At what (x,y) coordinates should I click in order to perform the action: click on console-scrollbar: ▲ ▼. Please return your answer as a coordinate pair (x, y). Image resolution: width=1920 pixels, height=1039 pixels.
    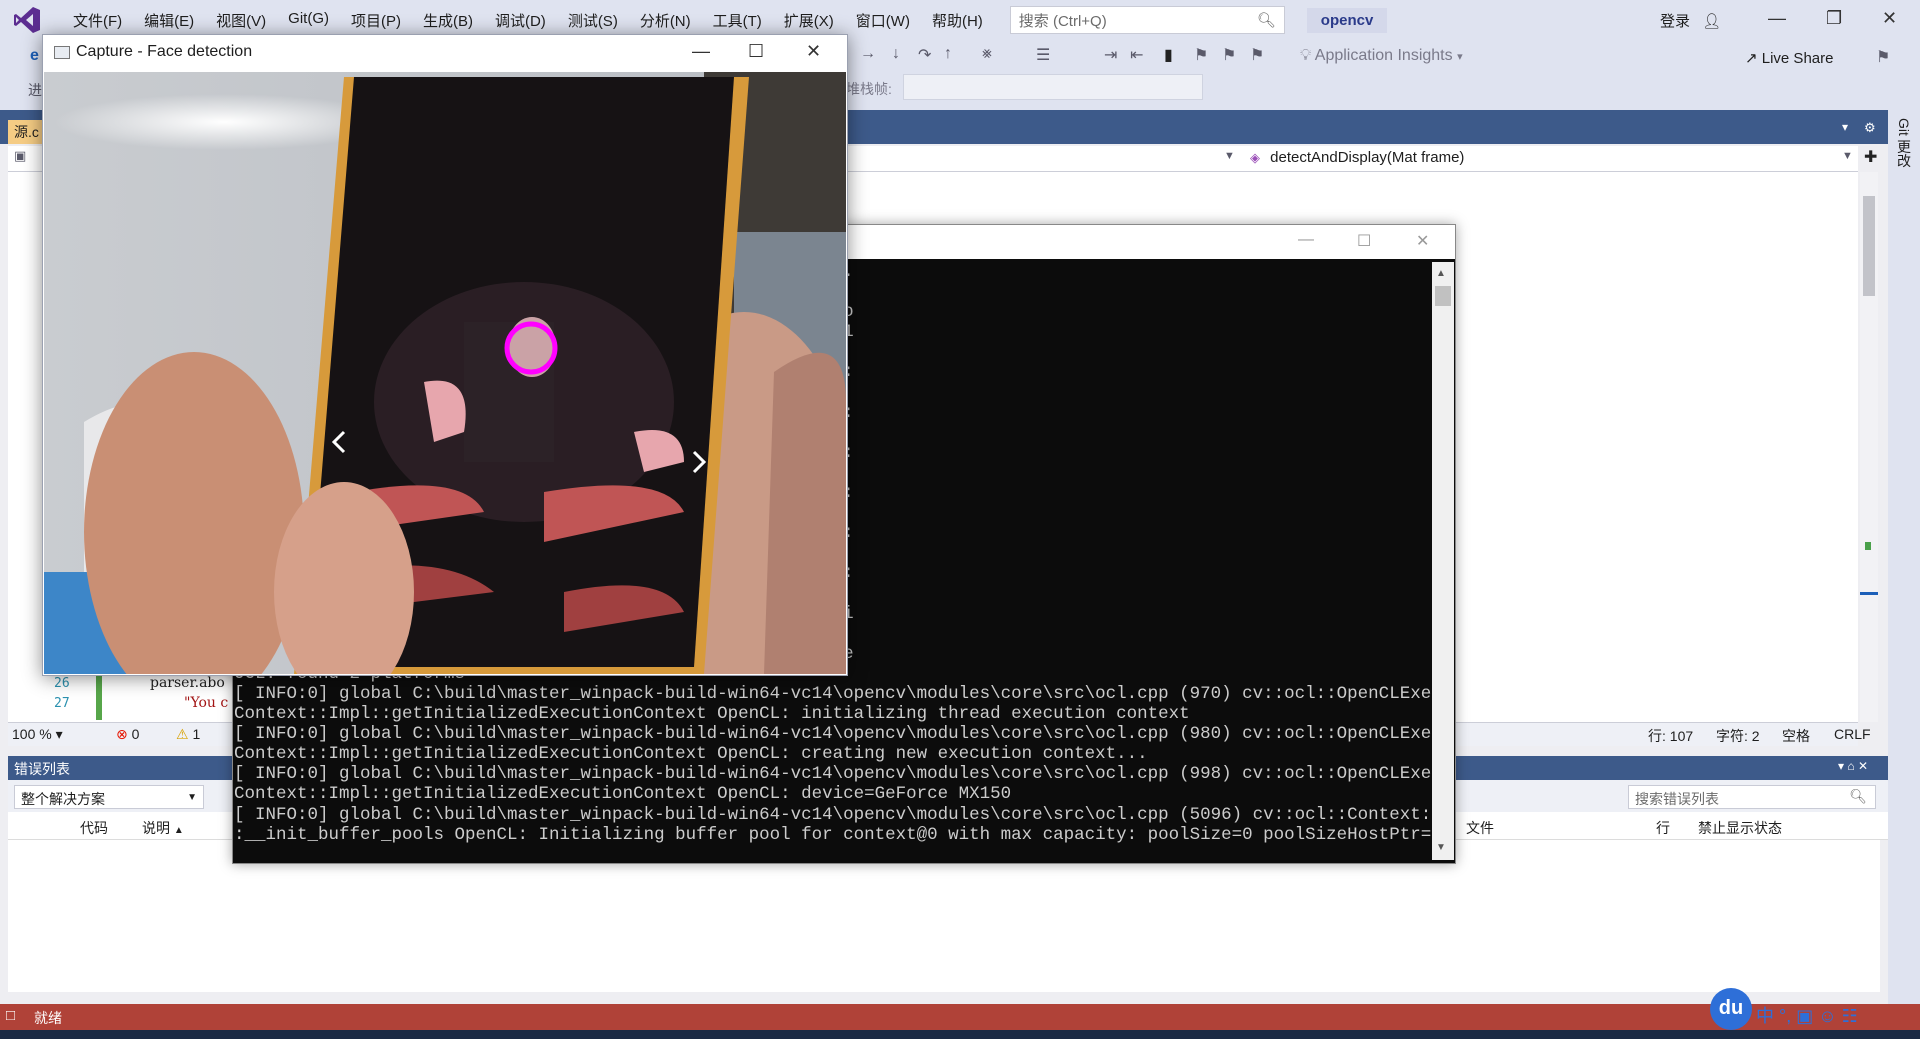
    Looking at the image, I should click on (1443, 561).